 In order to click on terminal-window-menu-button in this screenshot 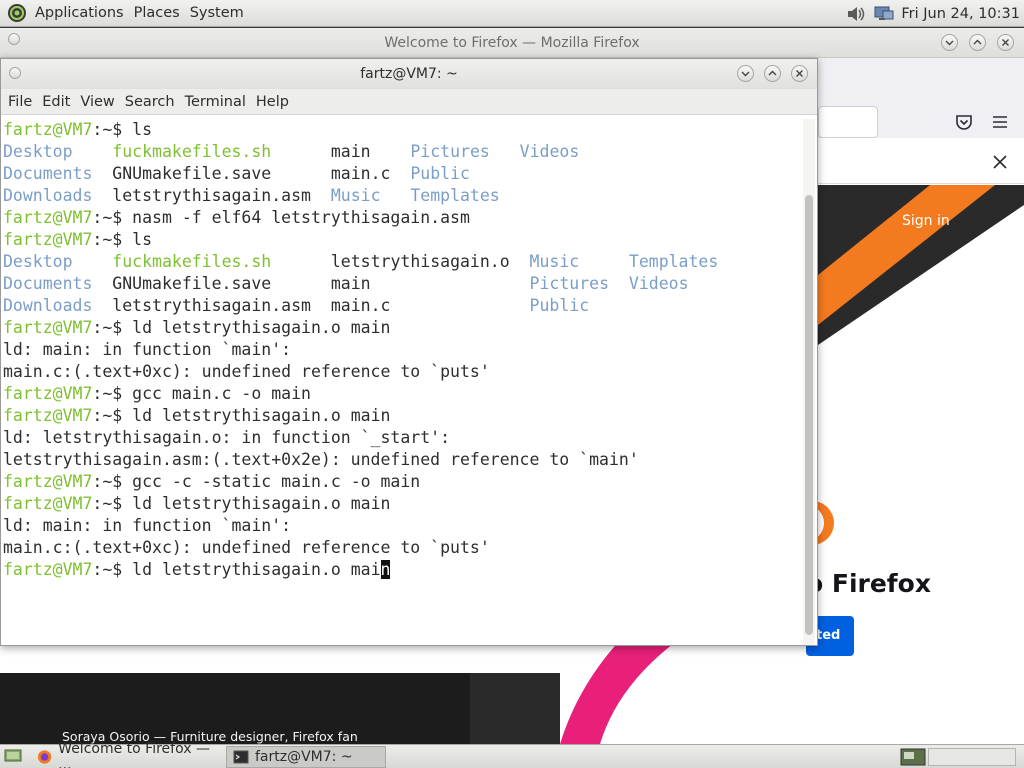, I will do `click(15, 73)`.